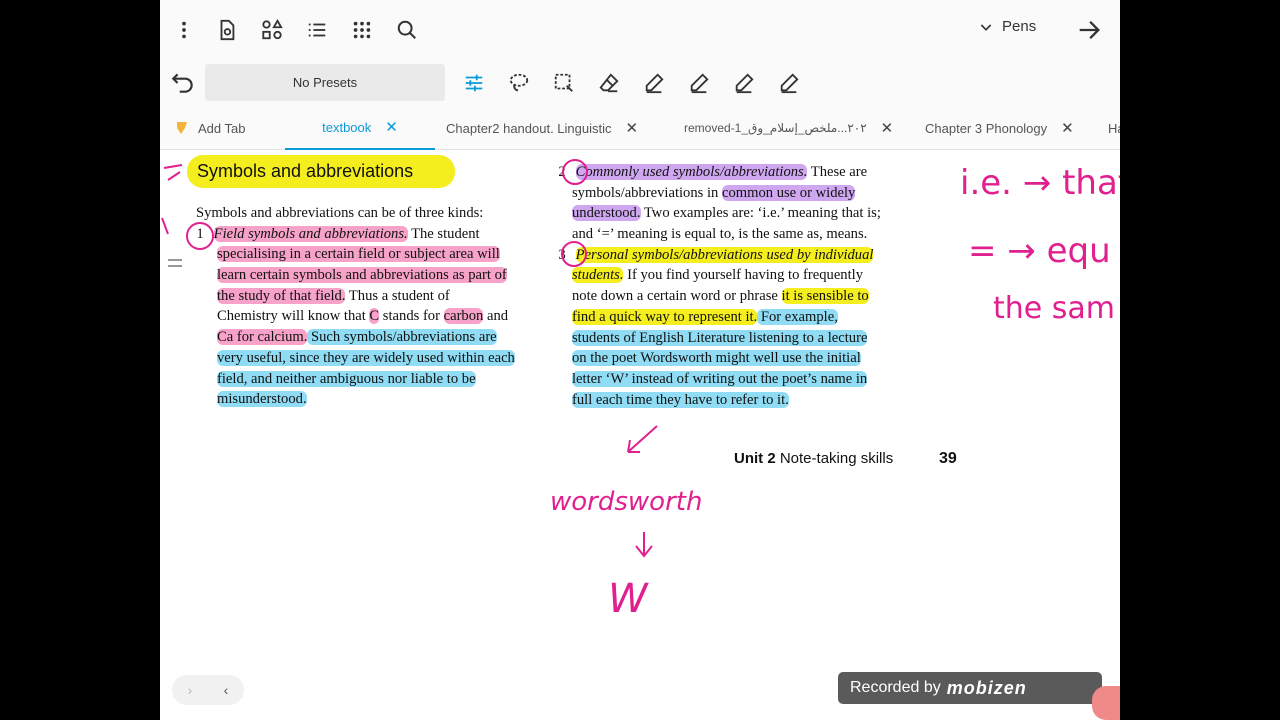  What do you see at coordinates (310, 233) in the screenshot?
I see `highlight-pink: Field symbols and abbreviations.` at bounding box center [310, 233].